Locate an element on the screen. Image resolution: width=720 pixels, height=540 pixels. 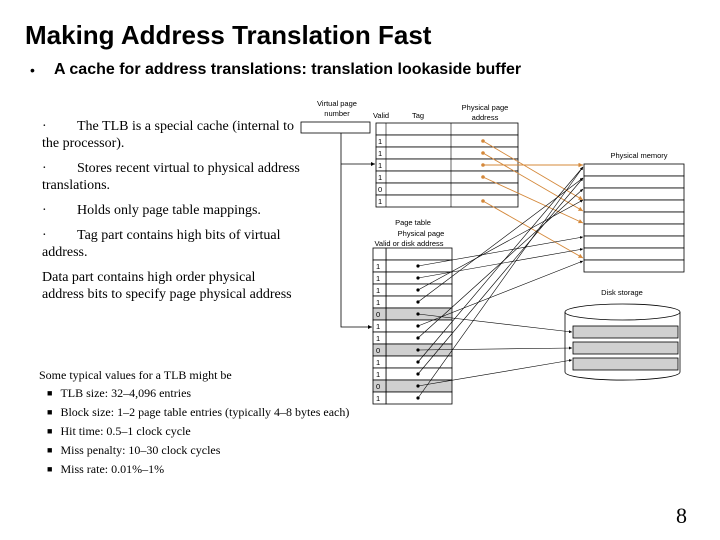
tag-header: Tag is located at coordinates (418, 115).